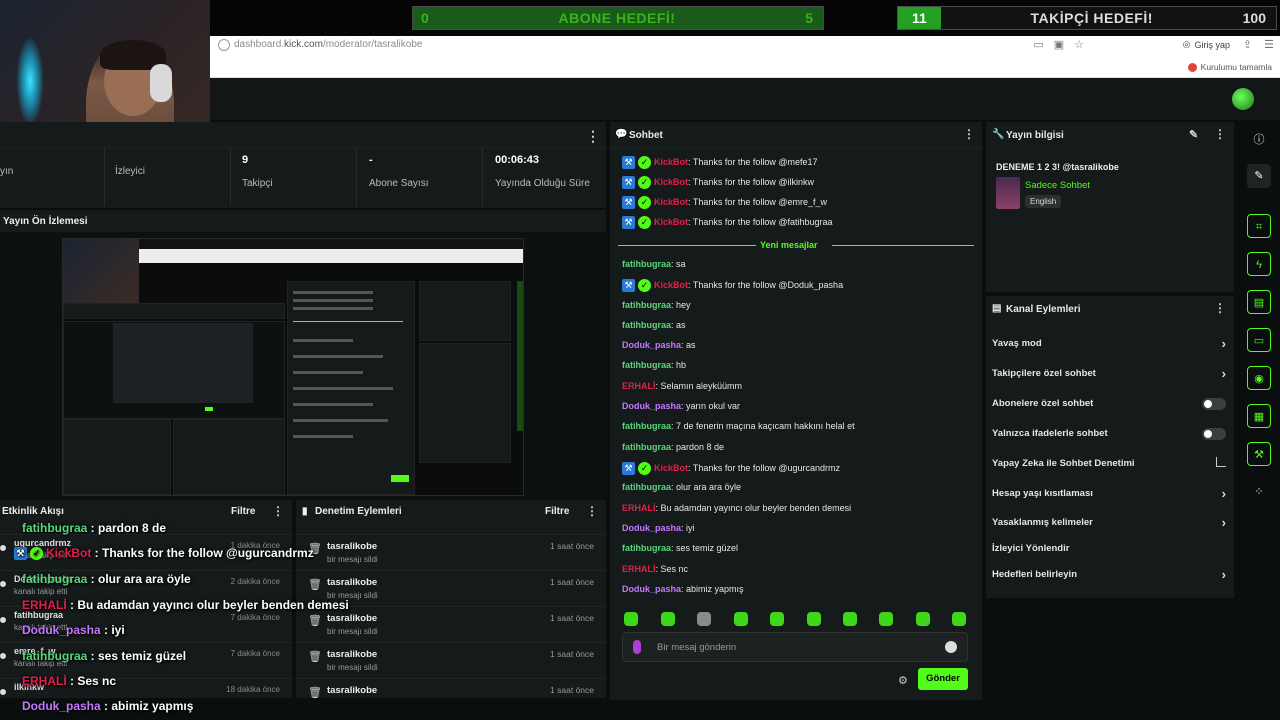  I want to click on setup-banner: Kurulumu tamamla, so click(1229, 67).